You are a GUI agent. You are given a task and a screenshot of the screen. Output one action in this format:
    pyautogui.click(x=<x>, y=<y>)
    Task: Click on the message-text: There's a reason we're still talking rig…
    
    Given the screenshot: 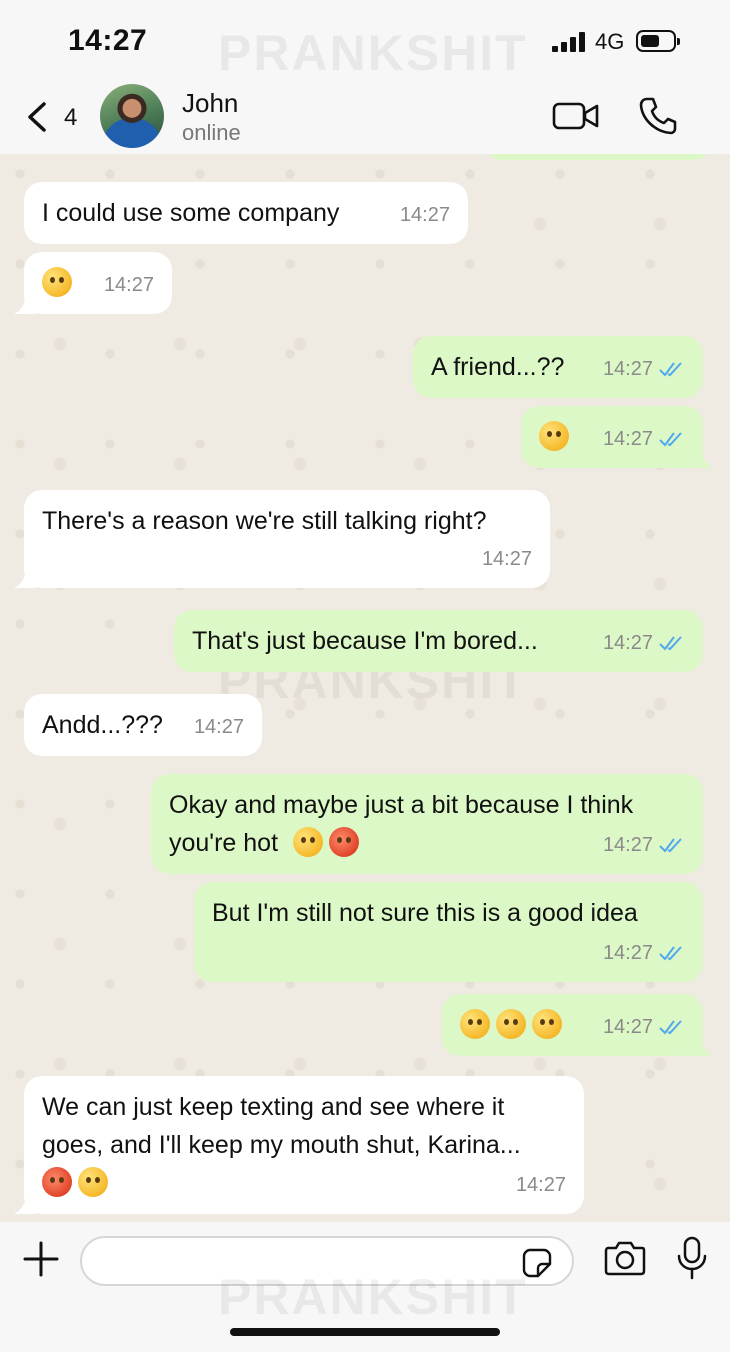 What is the action you would take?
    pyautogui.click(x=264, y=521)
    